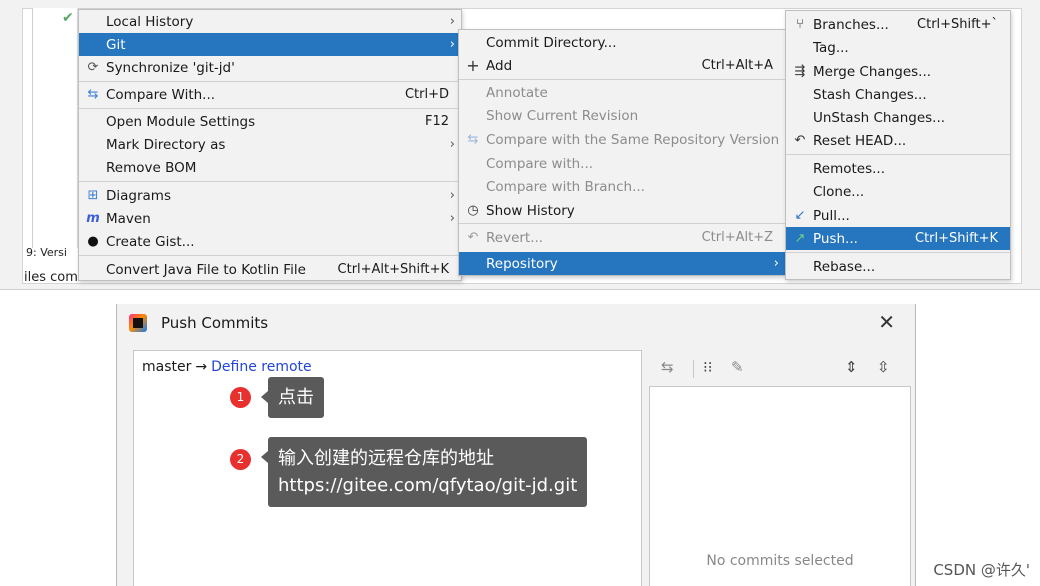 The width and height of the screenshot is (1040, 586). I want to click on expand-all-icon: ⇕, so click(851, 367).